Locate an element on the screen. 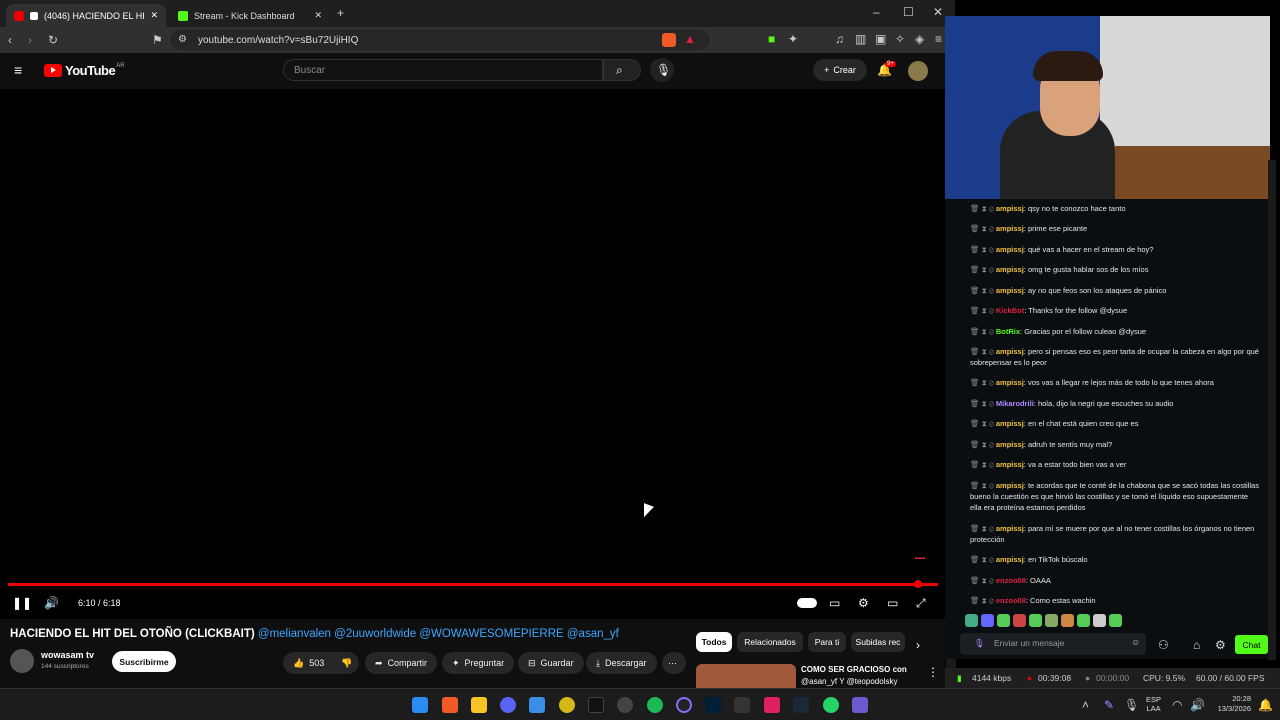  chat-username: KickBot is located at coordinates (1010, 310).